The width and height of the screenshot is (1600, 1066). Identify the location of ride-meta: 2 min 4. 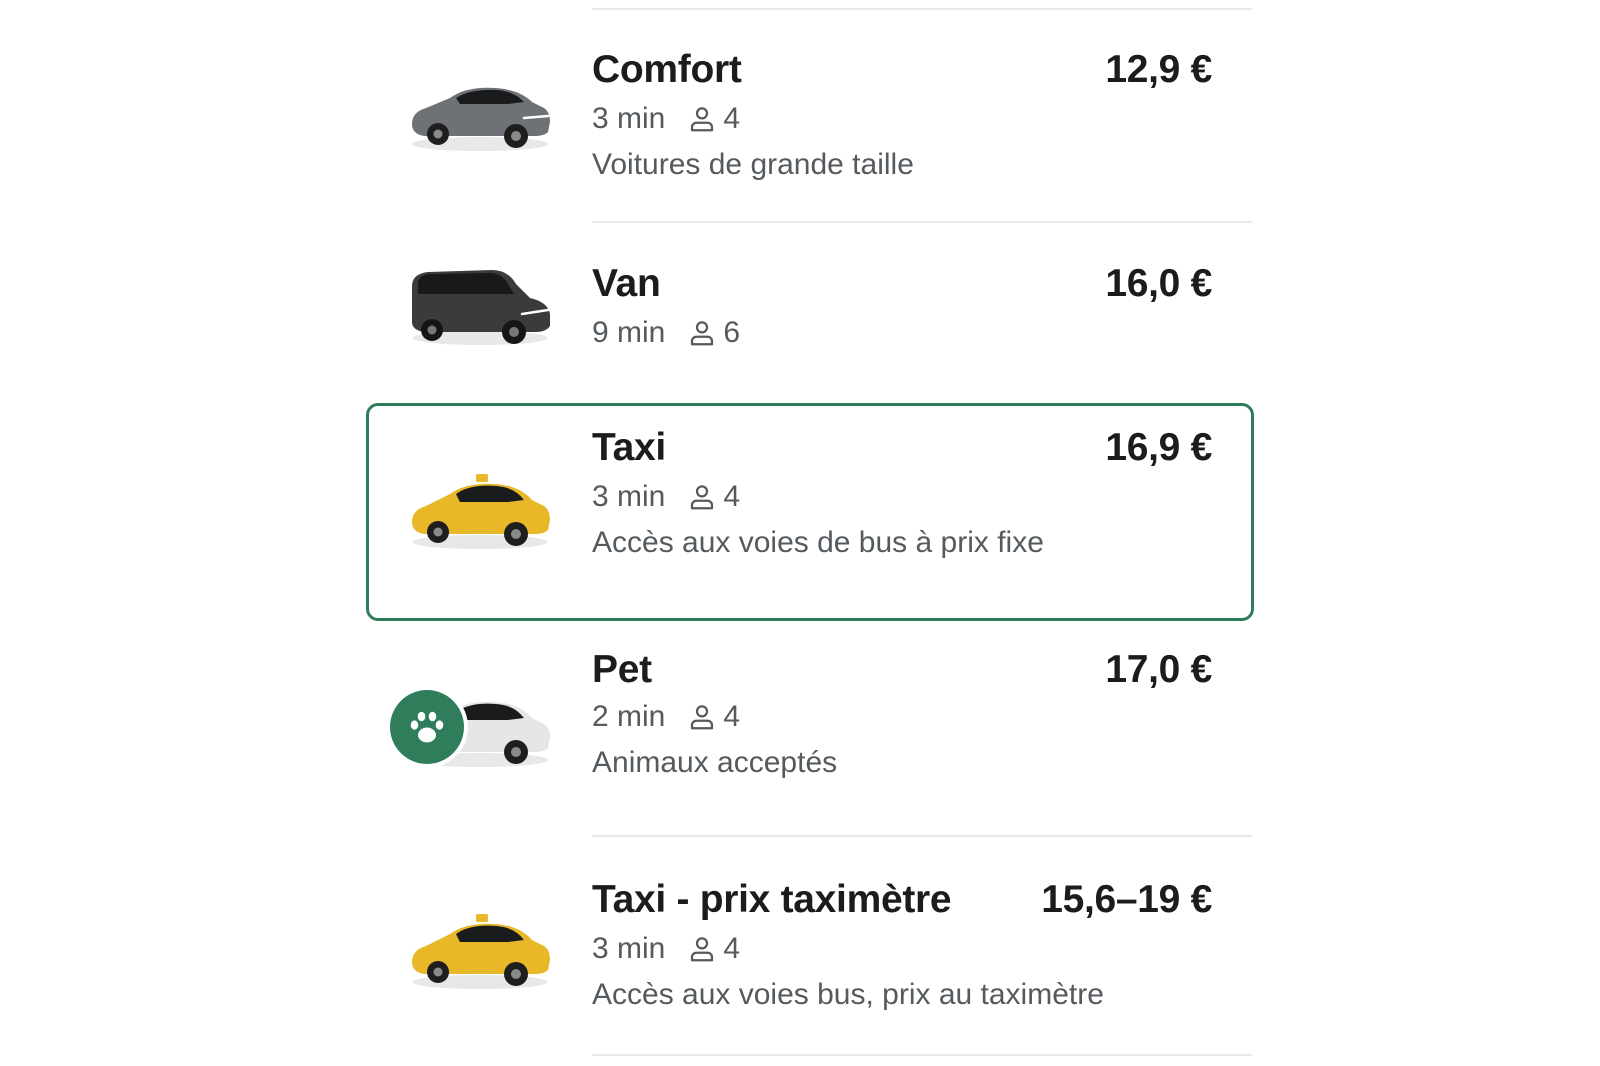
(666, 717).